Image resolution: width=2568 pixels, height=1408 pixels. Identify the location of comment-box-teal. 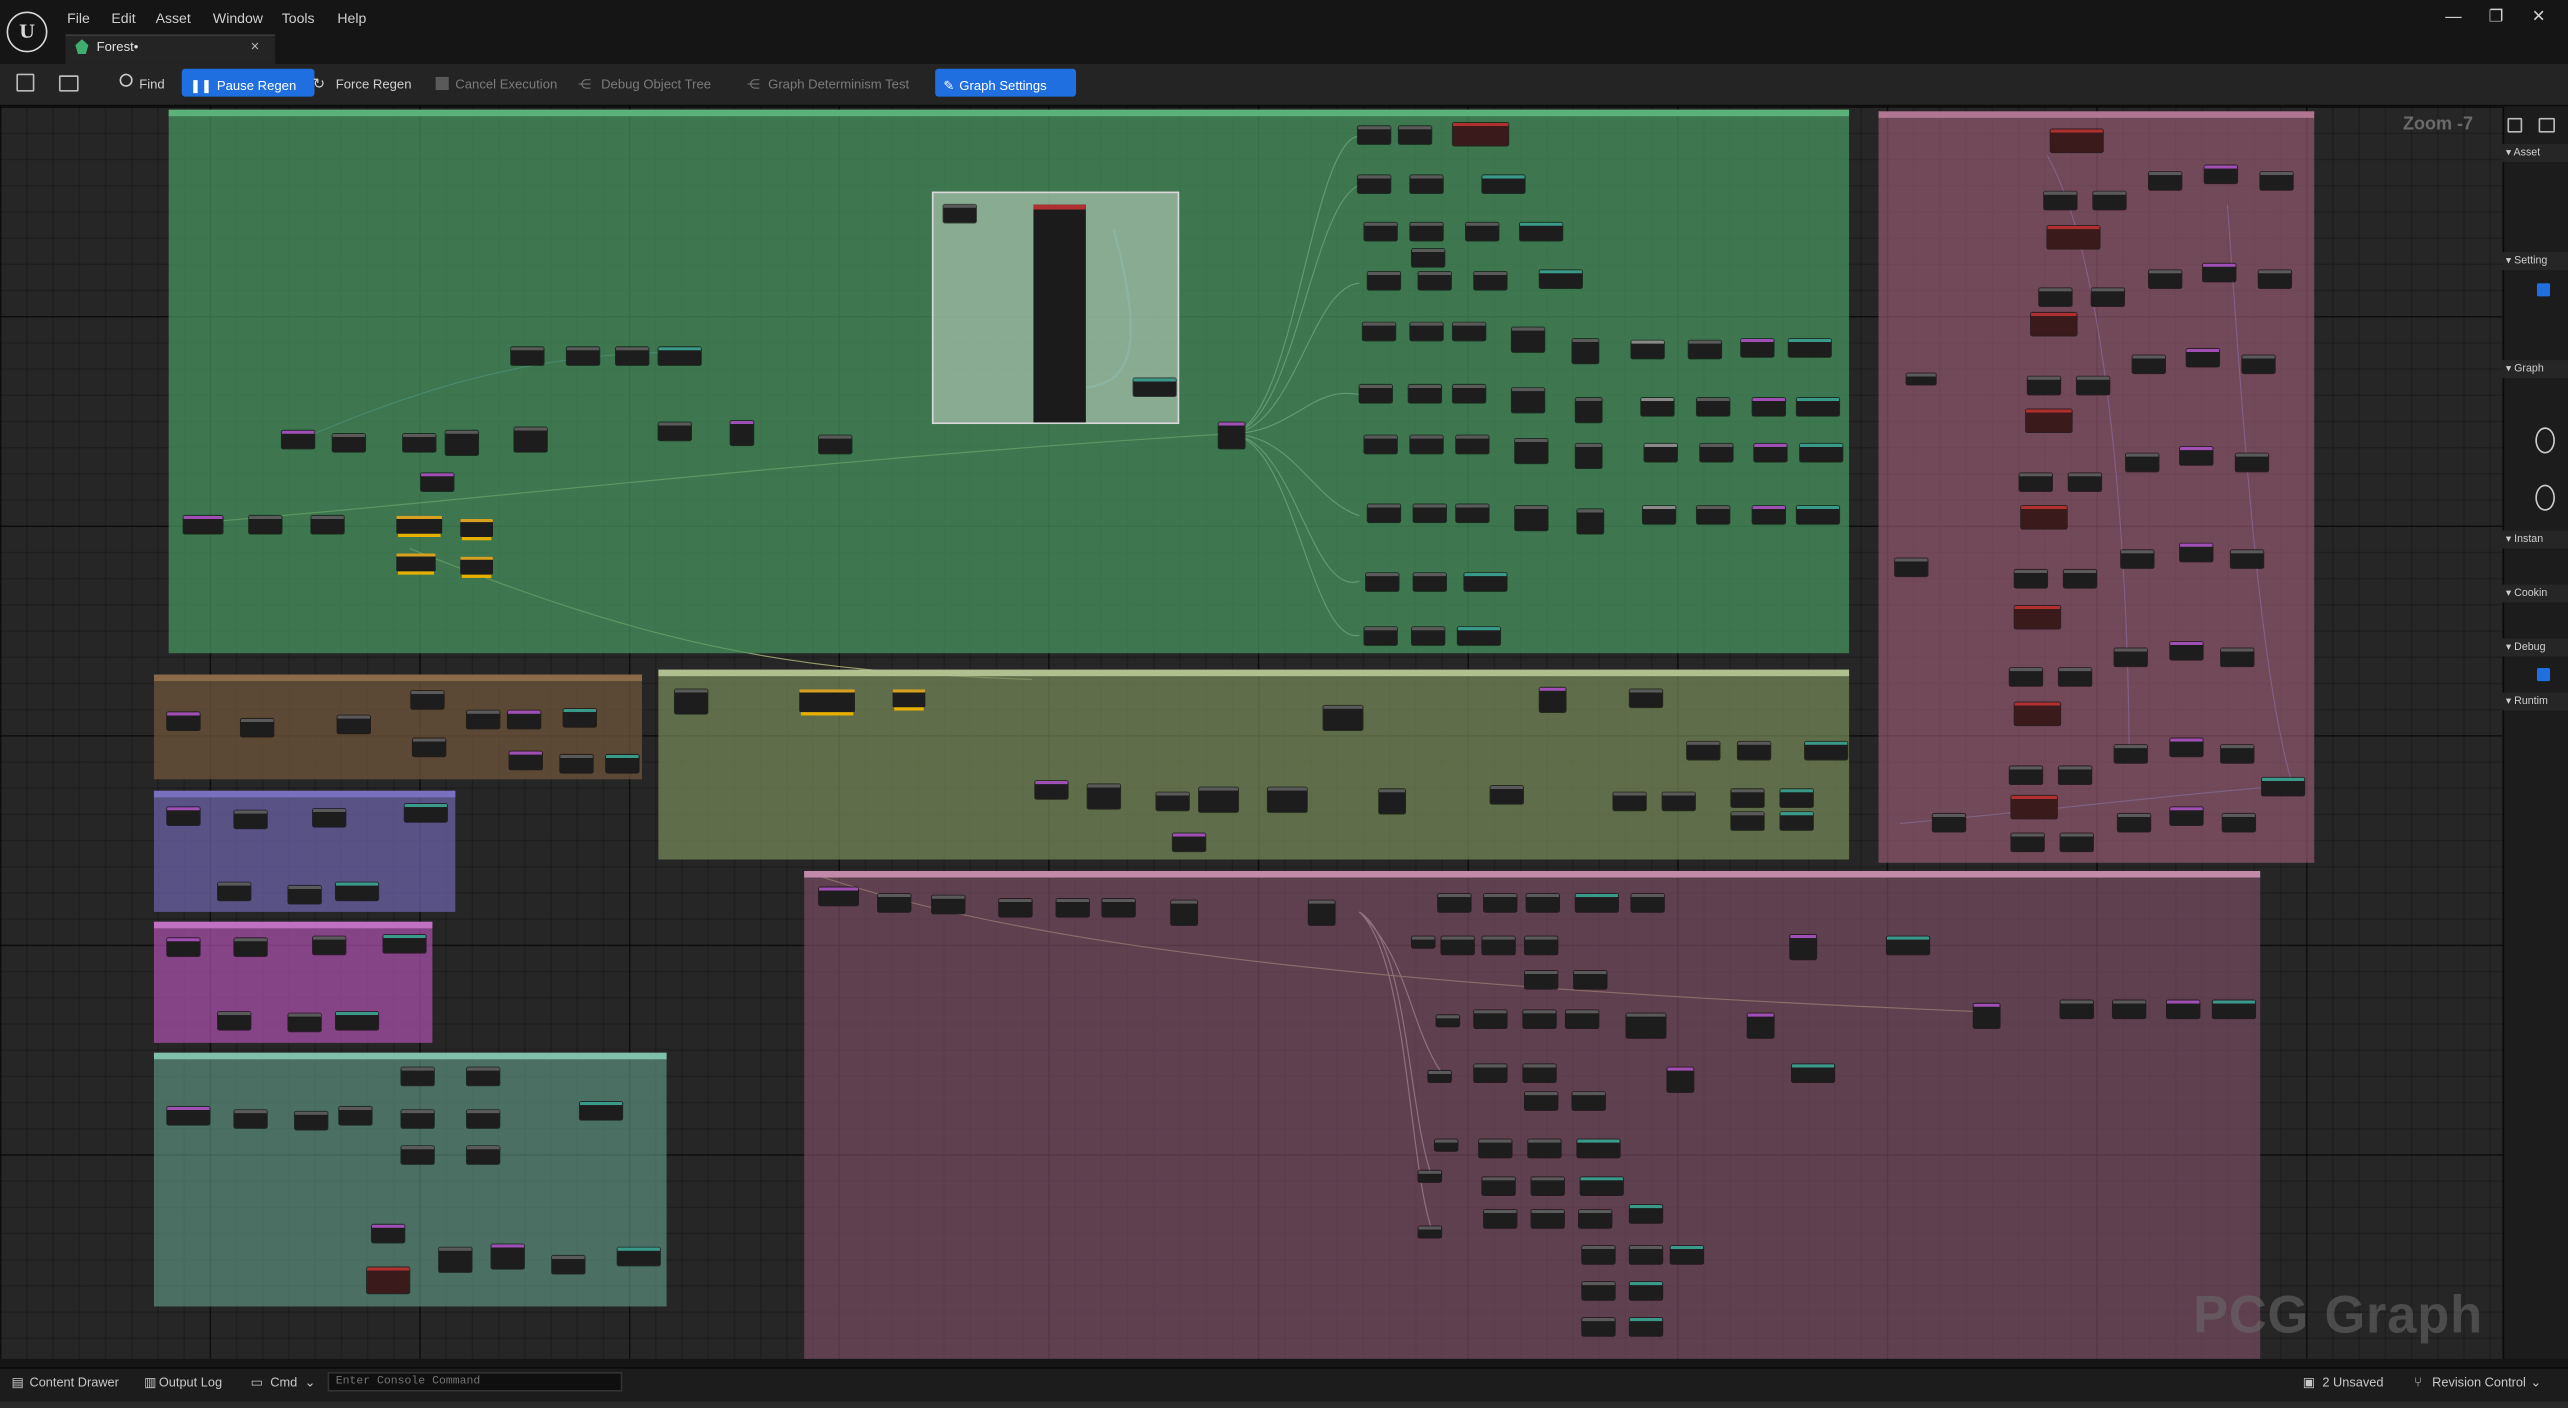
(410, 1179).